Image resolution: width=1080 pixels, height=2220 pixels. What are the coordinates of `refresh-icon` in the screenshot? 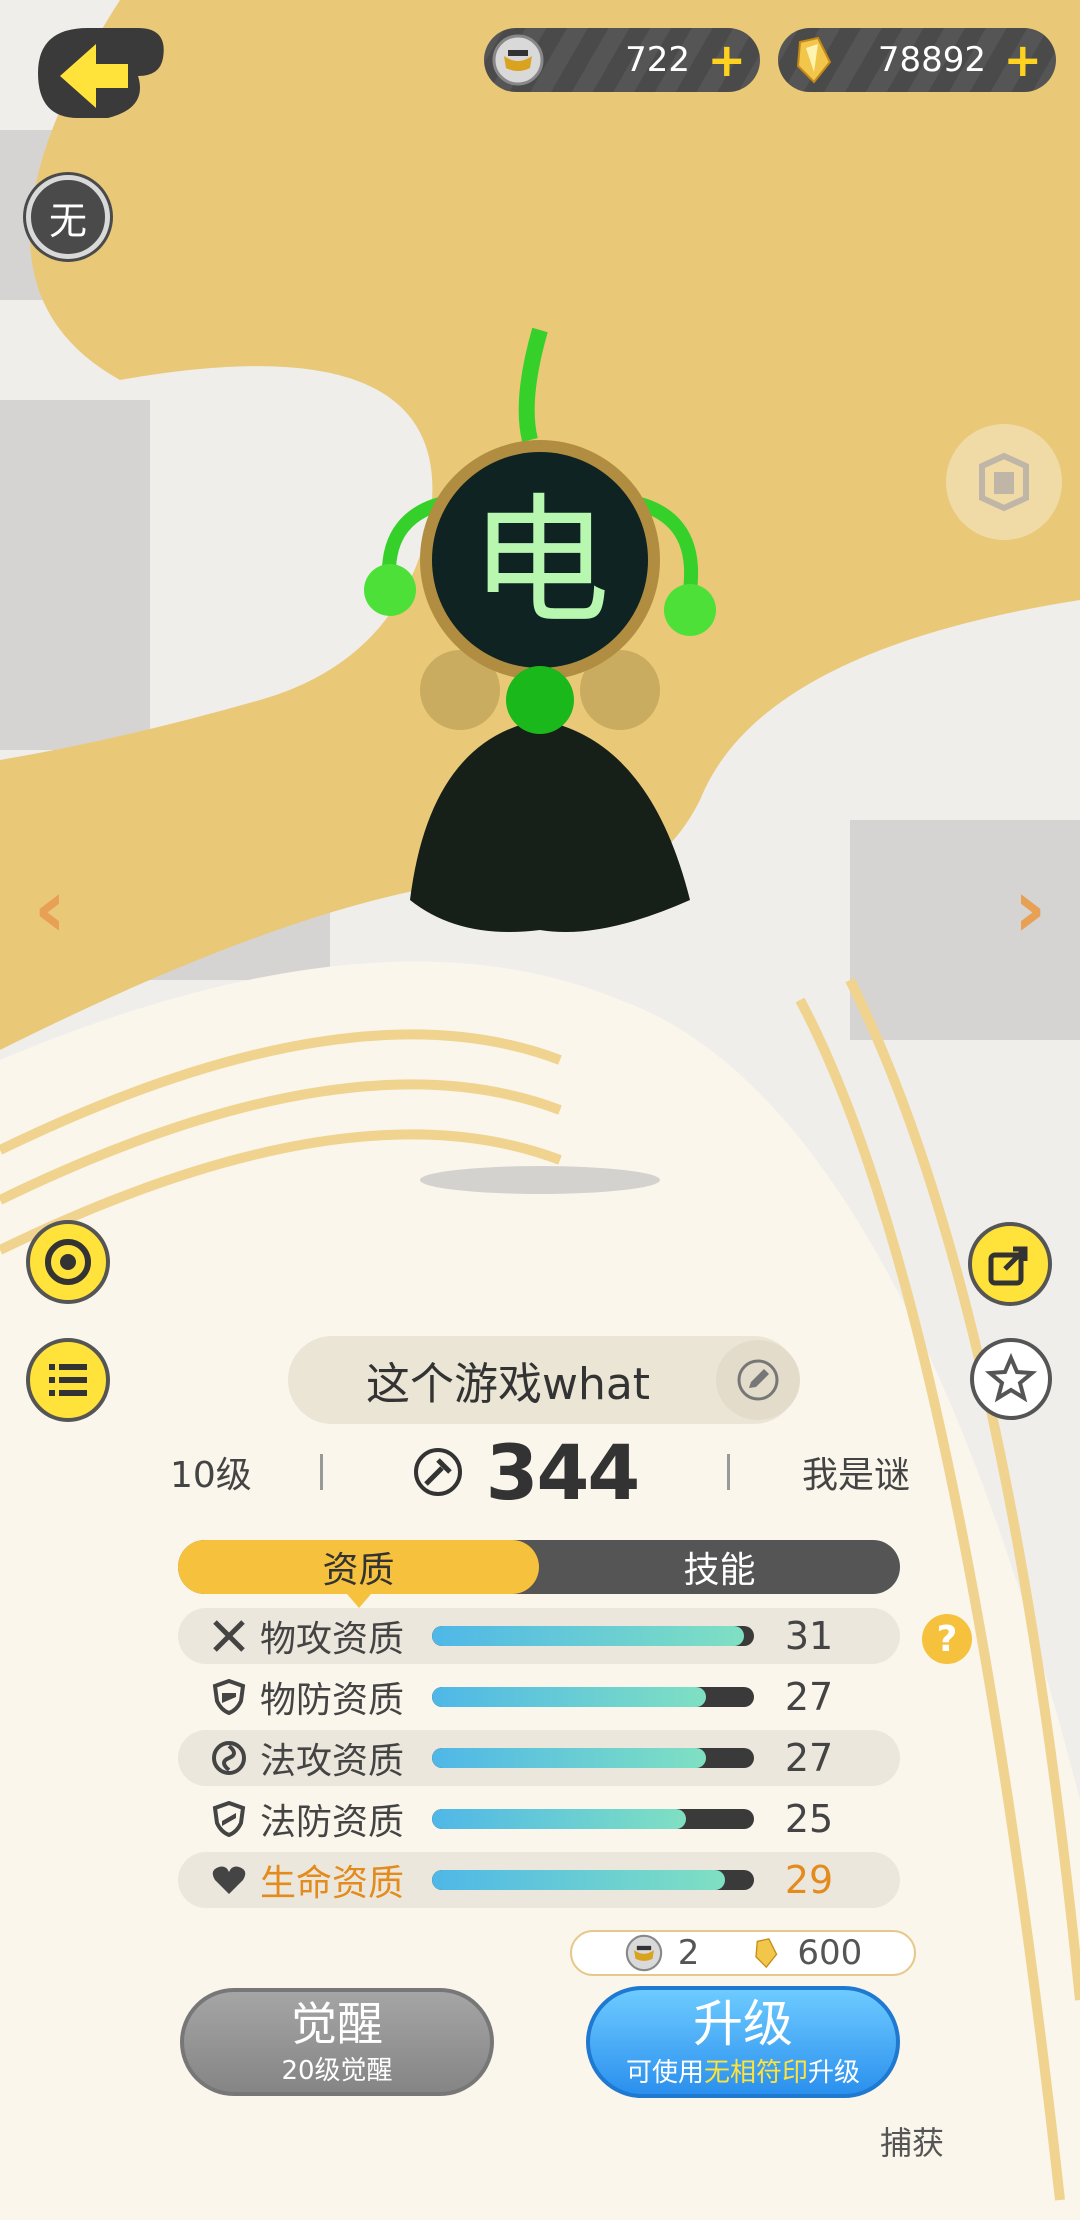 It's located at (68, 1262).